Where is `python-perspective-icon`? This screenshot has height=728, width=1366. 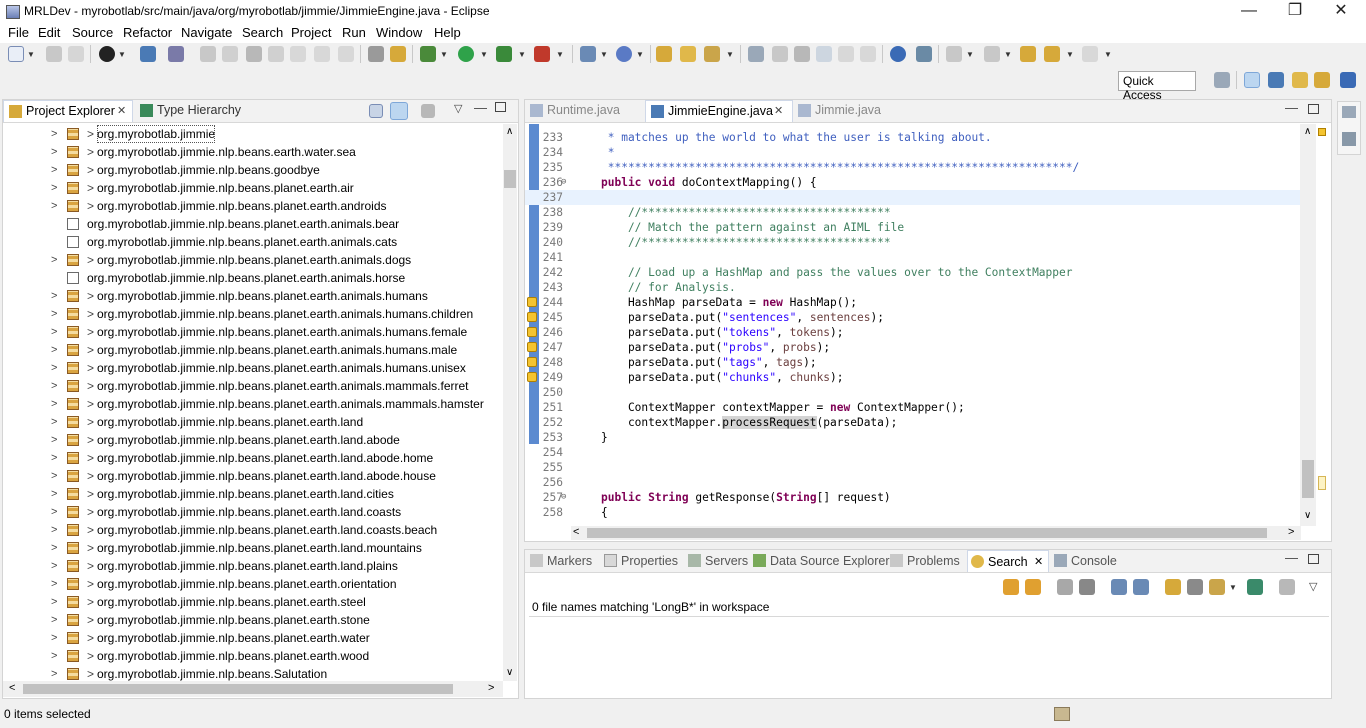
python-perspective-icon is located at coordinates (1348, 80).